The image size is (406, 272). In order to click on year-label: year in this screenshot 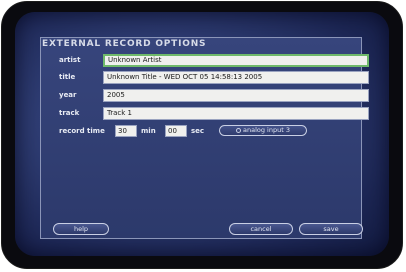, I will do `click(68, 95)`.